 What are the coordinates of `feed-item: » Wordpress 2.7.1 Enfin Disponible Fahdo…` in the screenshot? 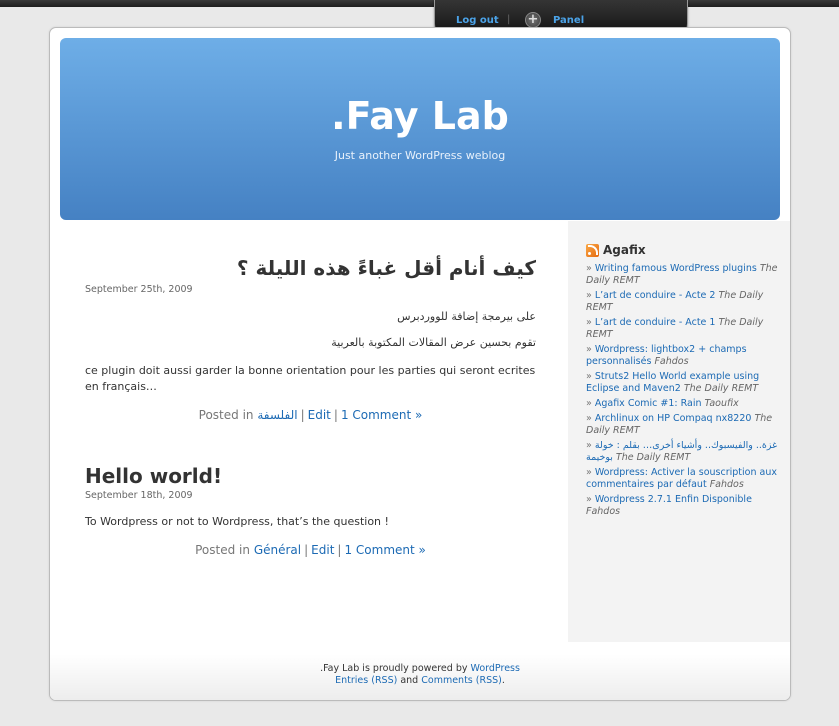 It's located at (669, 505).